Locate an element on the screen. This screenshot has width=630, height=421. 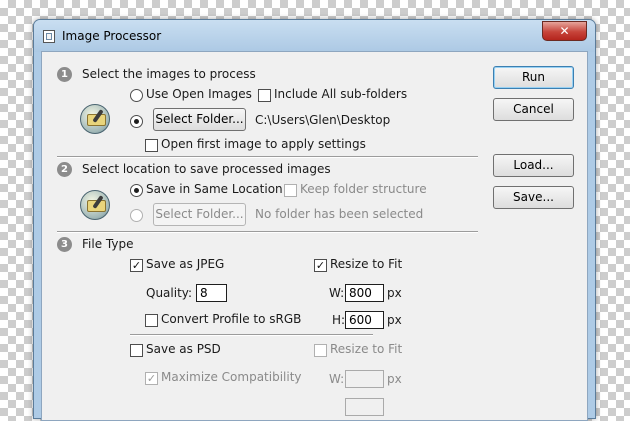
window-title: Image Processor is located at coordinates (112, 36).